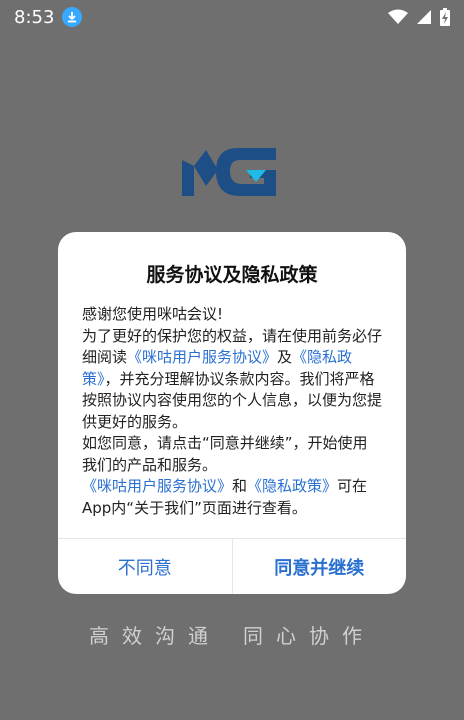 The width and height of the screenshot is (464, 720). I want to click on battery-icon, so click(445, 17).